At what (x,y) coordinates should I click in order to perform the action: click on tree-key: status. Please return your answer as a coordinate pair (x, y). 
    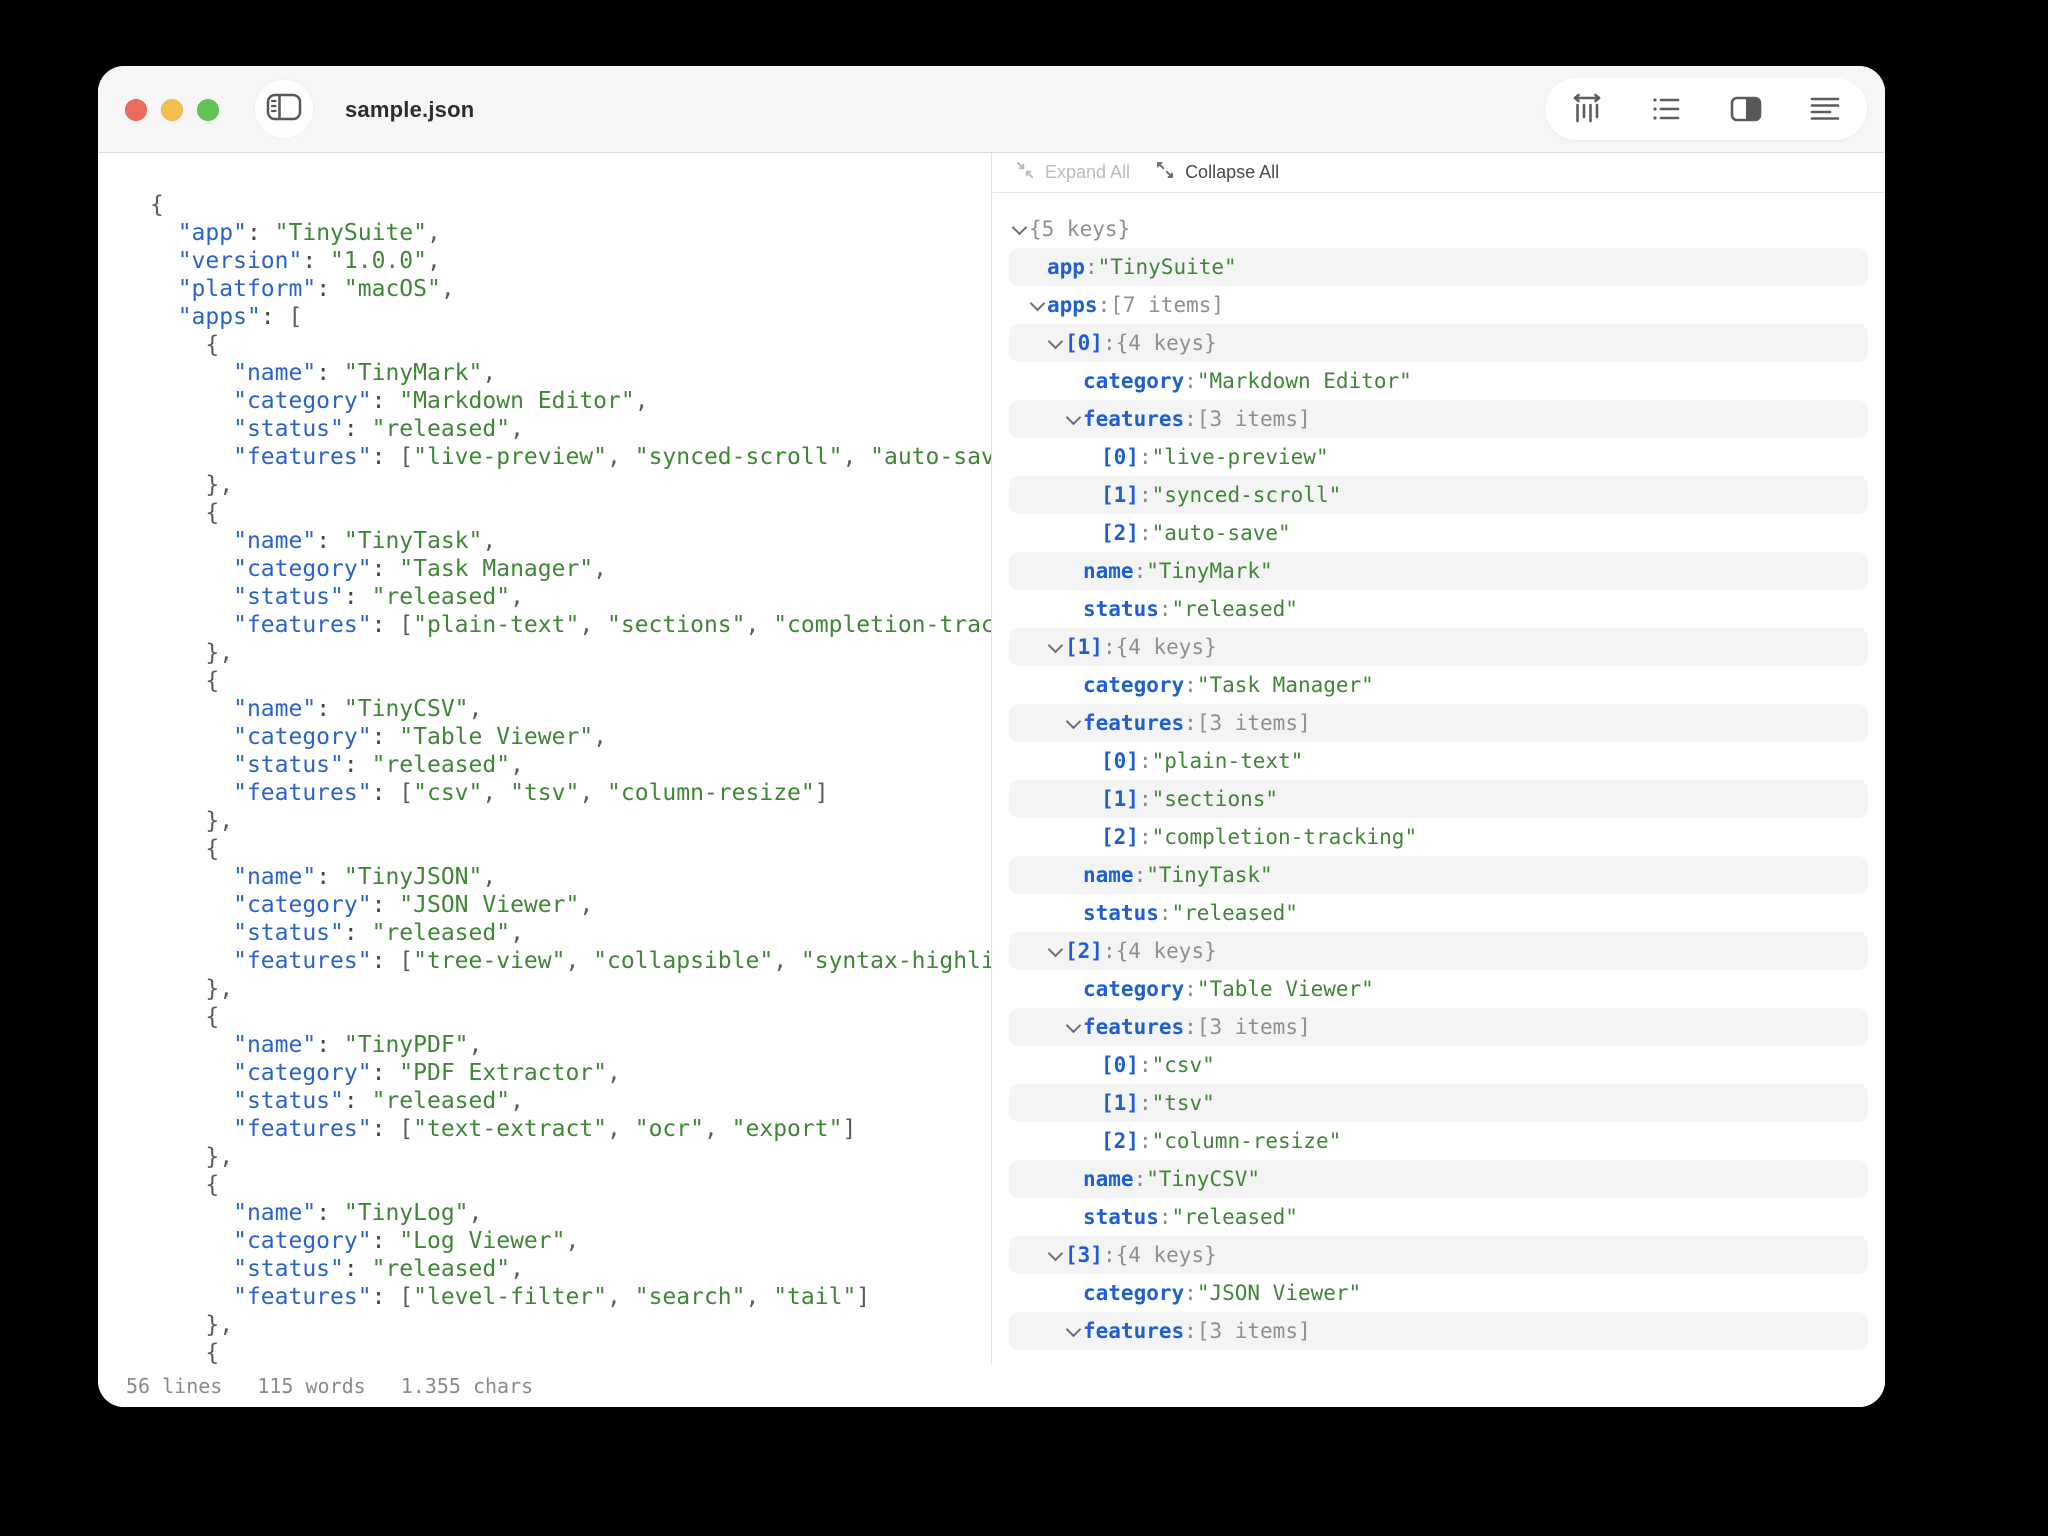
    Looking at the image, I should click on (1121, 913).